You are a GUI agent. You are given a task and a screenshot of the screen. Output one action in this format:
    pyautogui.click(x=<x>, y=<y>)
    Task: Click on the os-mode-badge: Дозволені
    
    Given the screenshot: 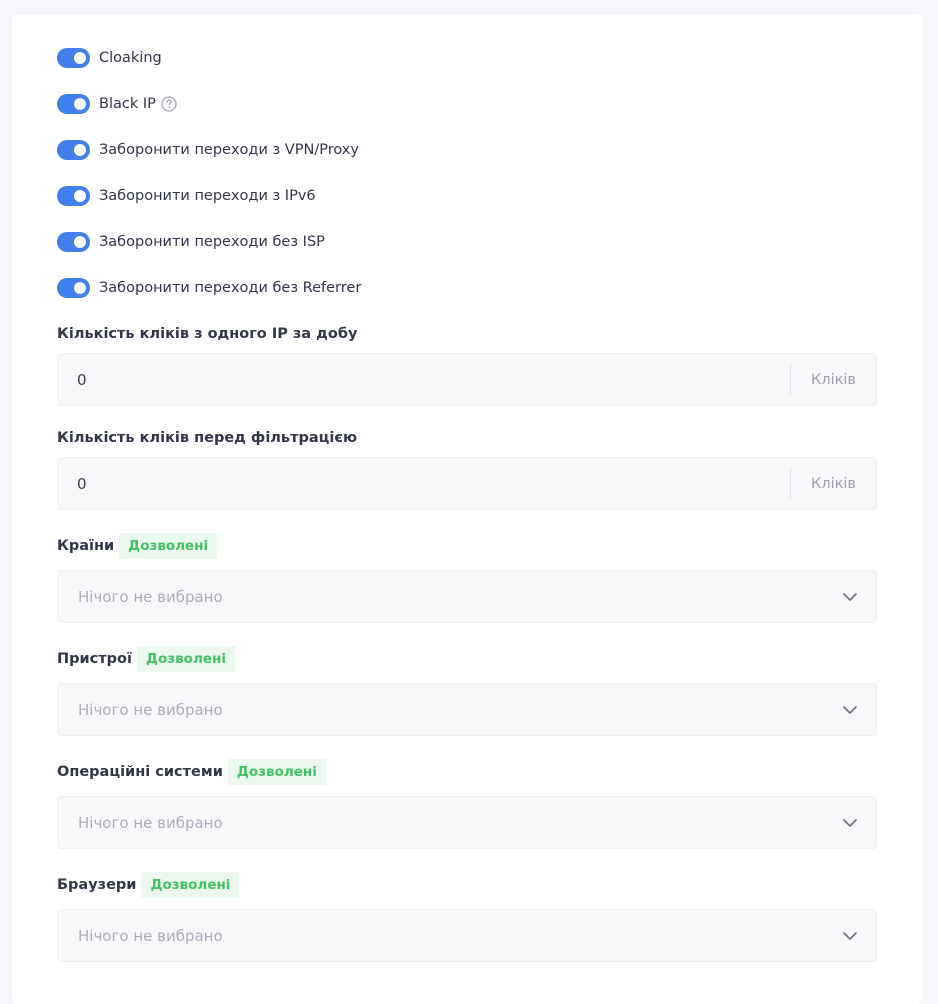 What is the action you would take?
    pyautogui.click(x=276, y=772)
    